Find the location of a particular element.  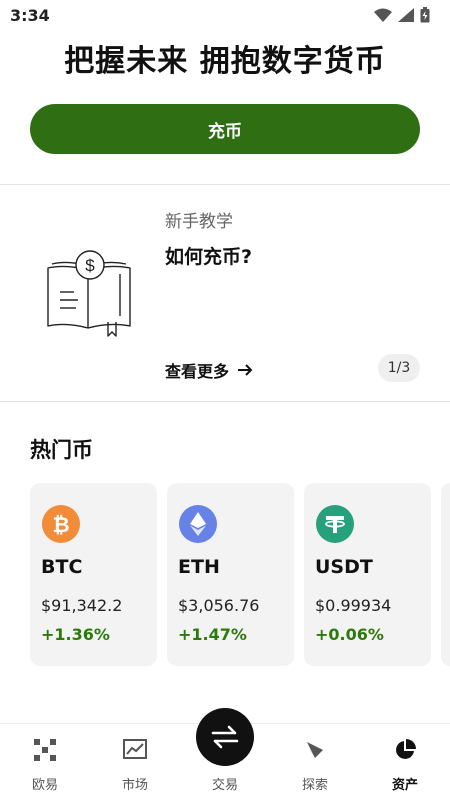

arrow-right-icon is located at coordinates (245, 370).